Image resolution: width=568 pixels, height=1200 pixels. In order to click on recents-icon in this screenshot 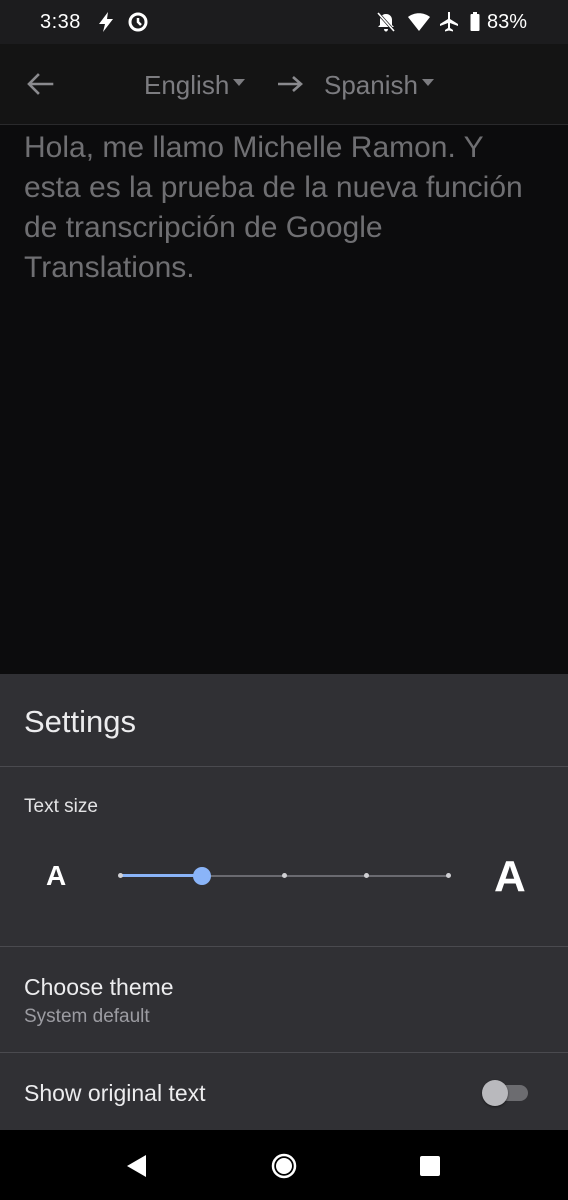, I will do `click(430, 1166)`.